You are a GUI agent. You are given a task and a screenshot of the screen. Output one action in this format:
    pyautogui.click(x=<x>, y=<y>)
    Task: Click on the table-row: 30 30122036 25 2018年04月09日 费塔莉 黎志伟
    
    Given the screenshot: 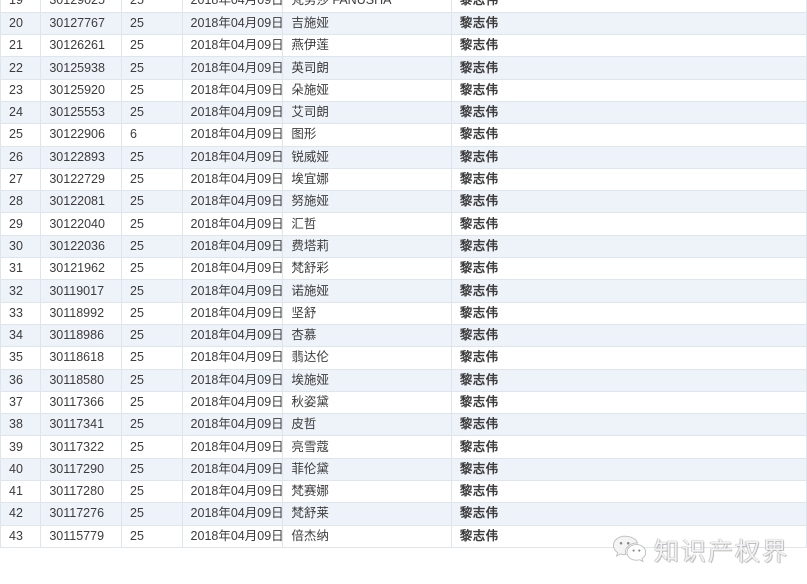 What is the action you would take?
    pyautogui.click(x=403, y=247)
    